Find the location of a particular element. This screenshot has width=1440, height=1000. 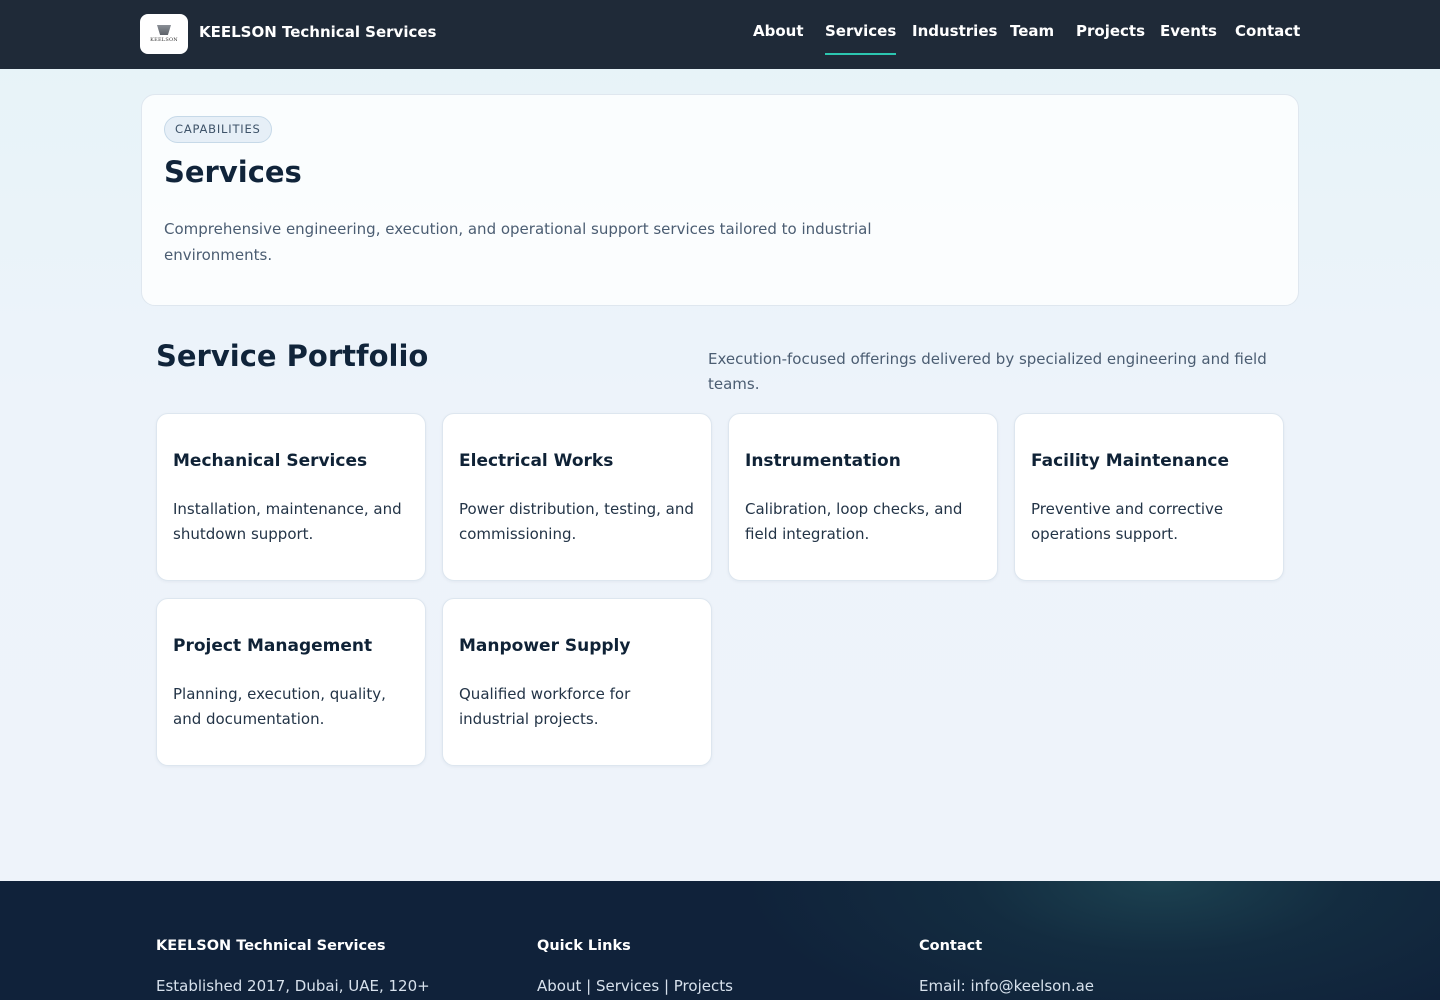

nav-link-team: Team is located at coordinates (1032, 31).